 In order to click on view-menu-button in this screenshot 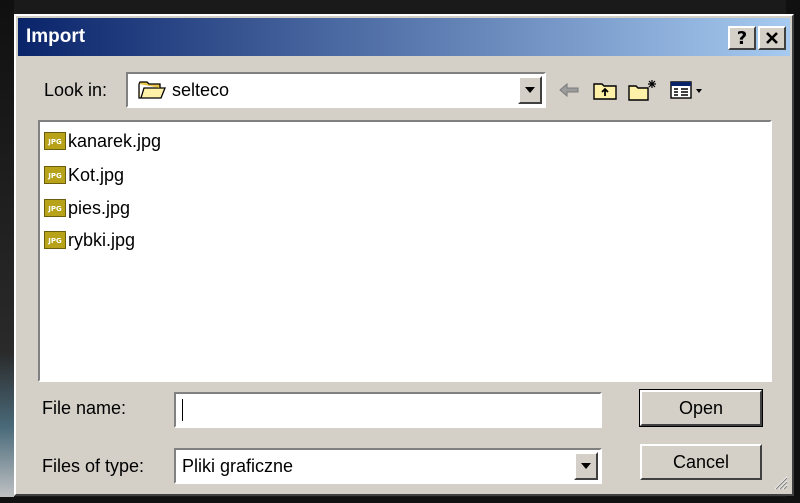, I will do `click(688, 90)`.